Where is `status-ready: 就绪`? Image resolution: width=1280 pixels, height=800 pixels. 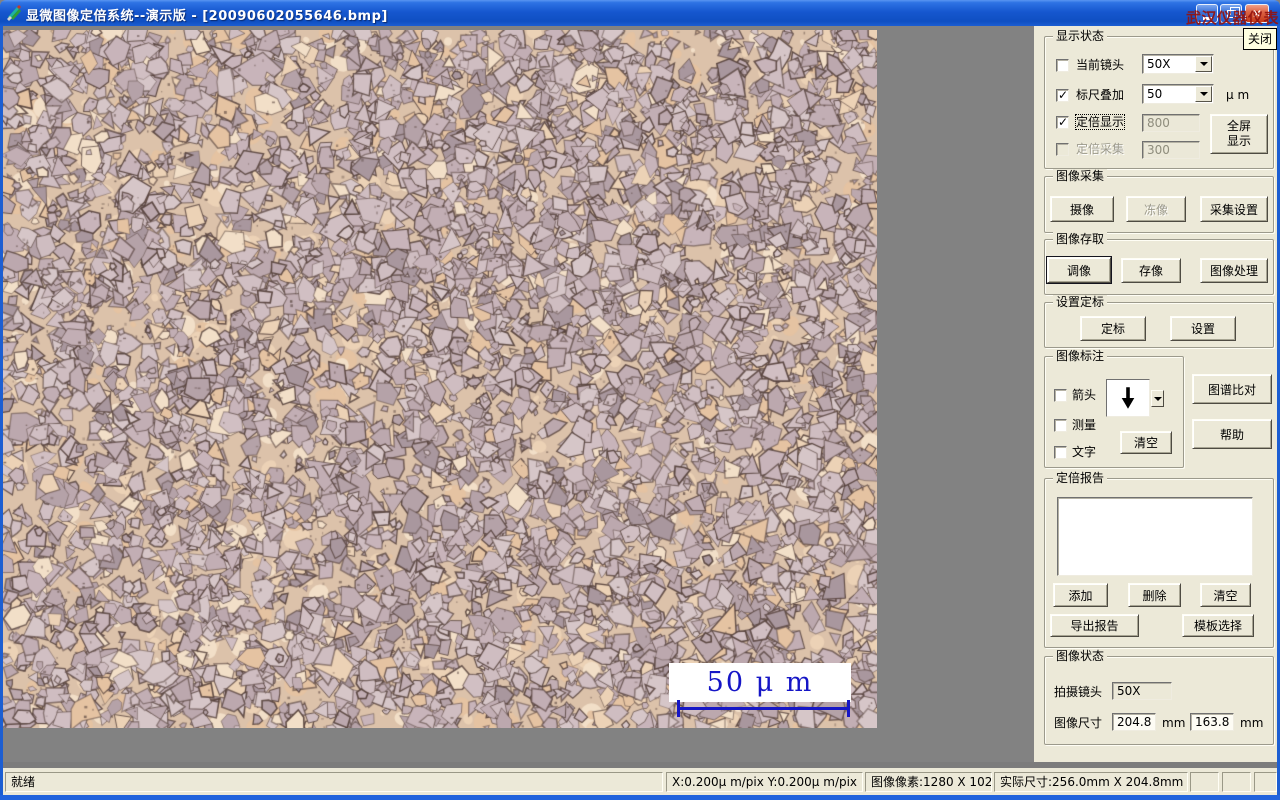 status-ready: 就绪 is located at coordinates (334, 782).